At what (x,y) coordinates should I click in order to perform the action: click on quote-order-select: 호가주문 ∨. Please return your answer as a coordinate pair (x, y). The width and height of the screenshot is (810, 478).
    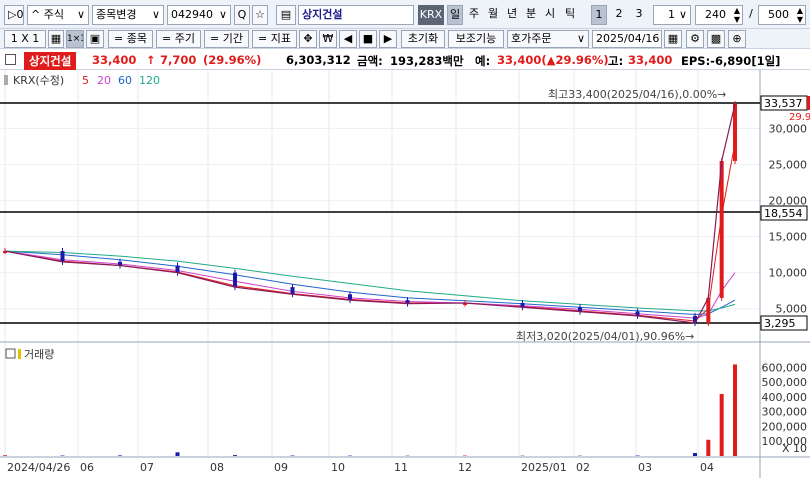
    Looking at the image, I should click on (548, 39).